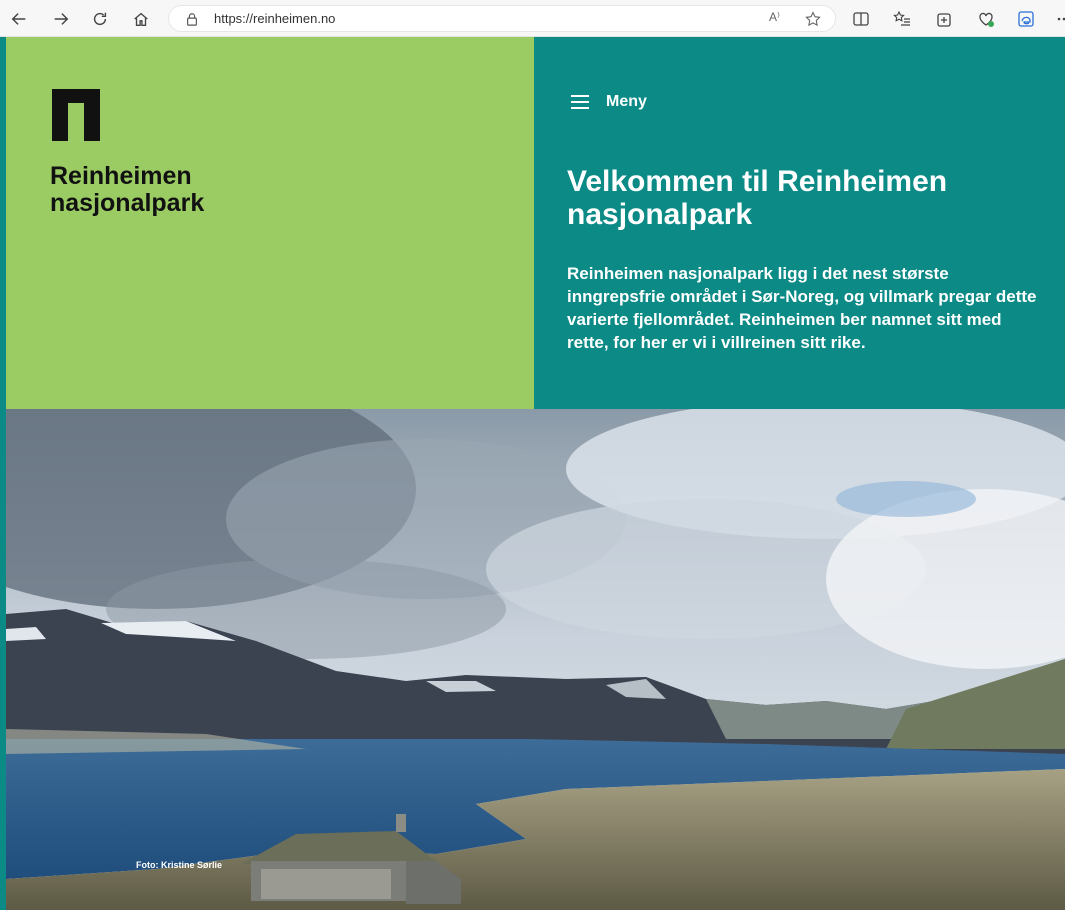  I want to click on split-screen-icon, so click(861, 19).